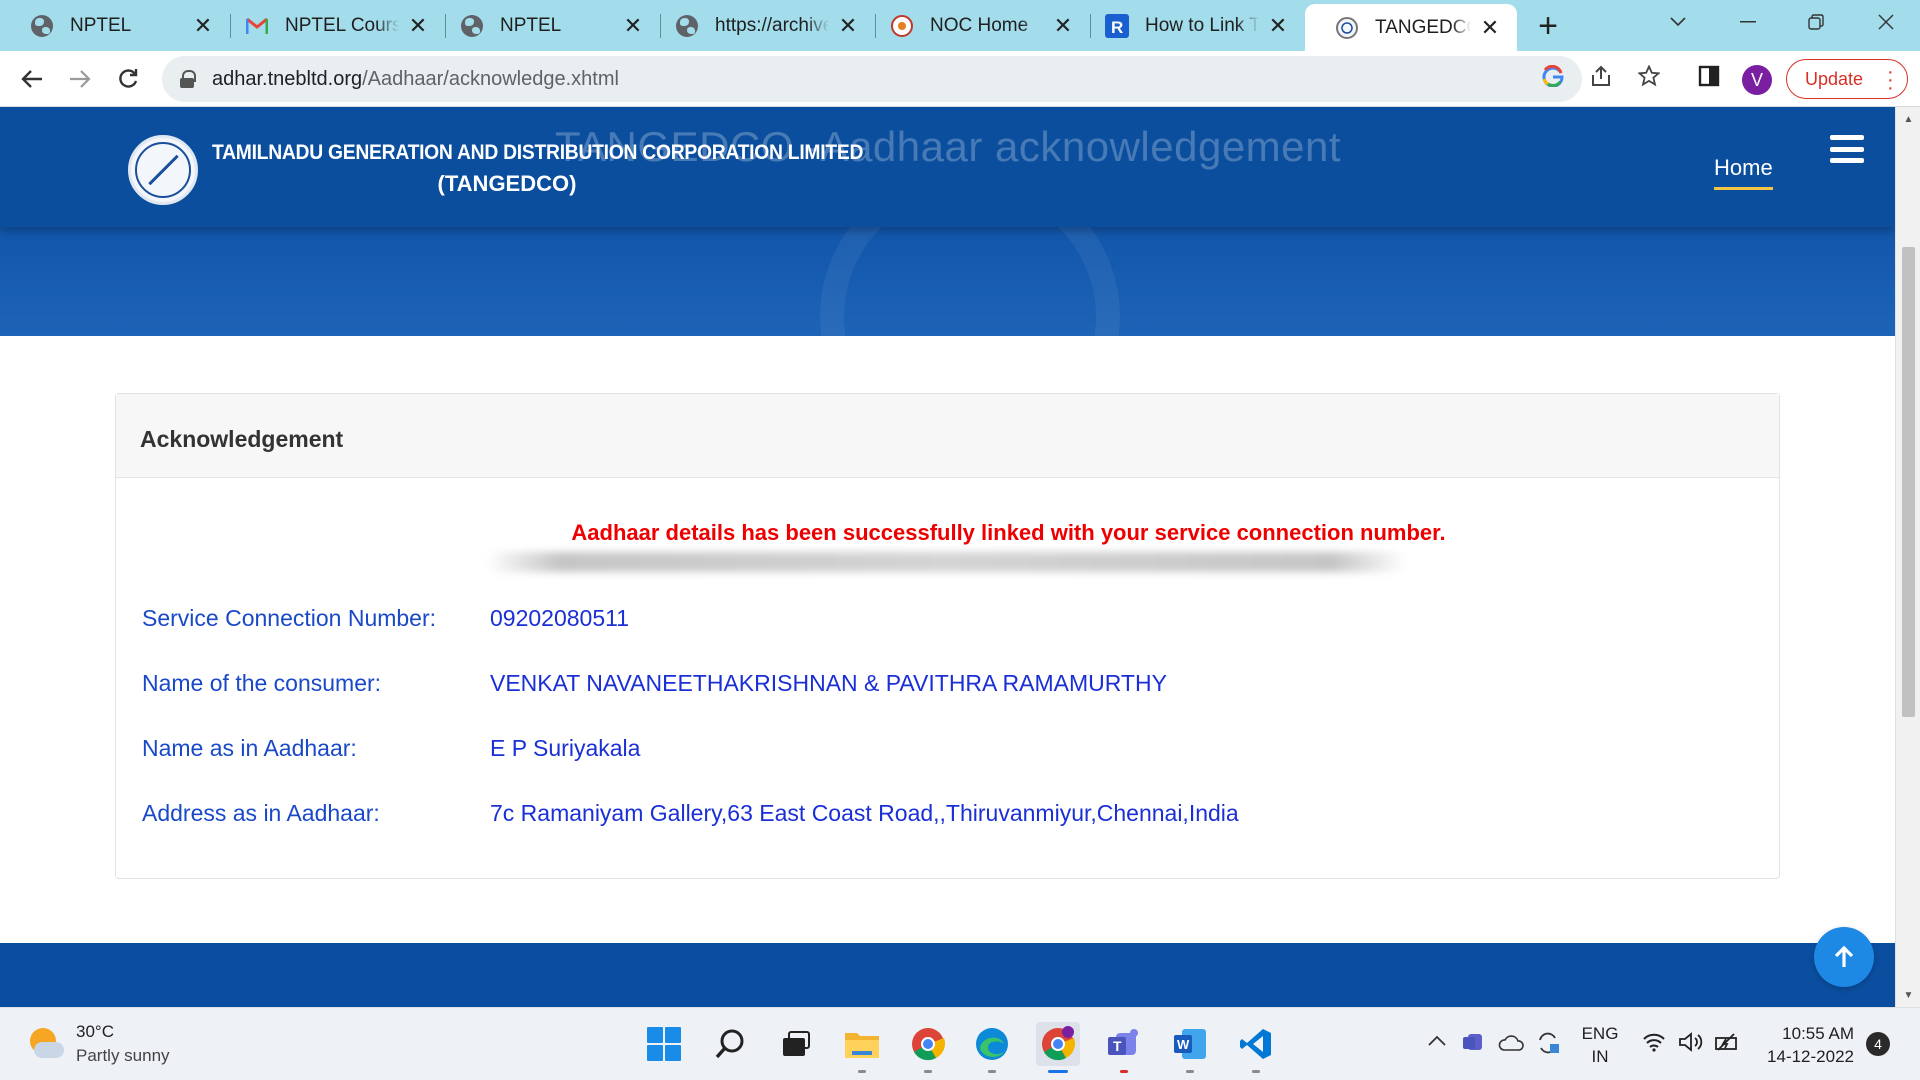  I want to click on temperature: 30°C, so click(95, 1031).